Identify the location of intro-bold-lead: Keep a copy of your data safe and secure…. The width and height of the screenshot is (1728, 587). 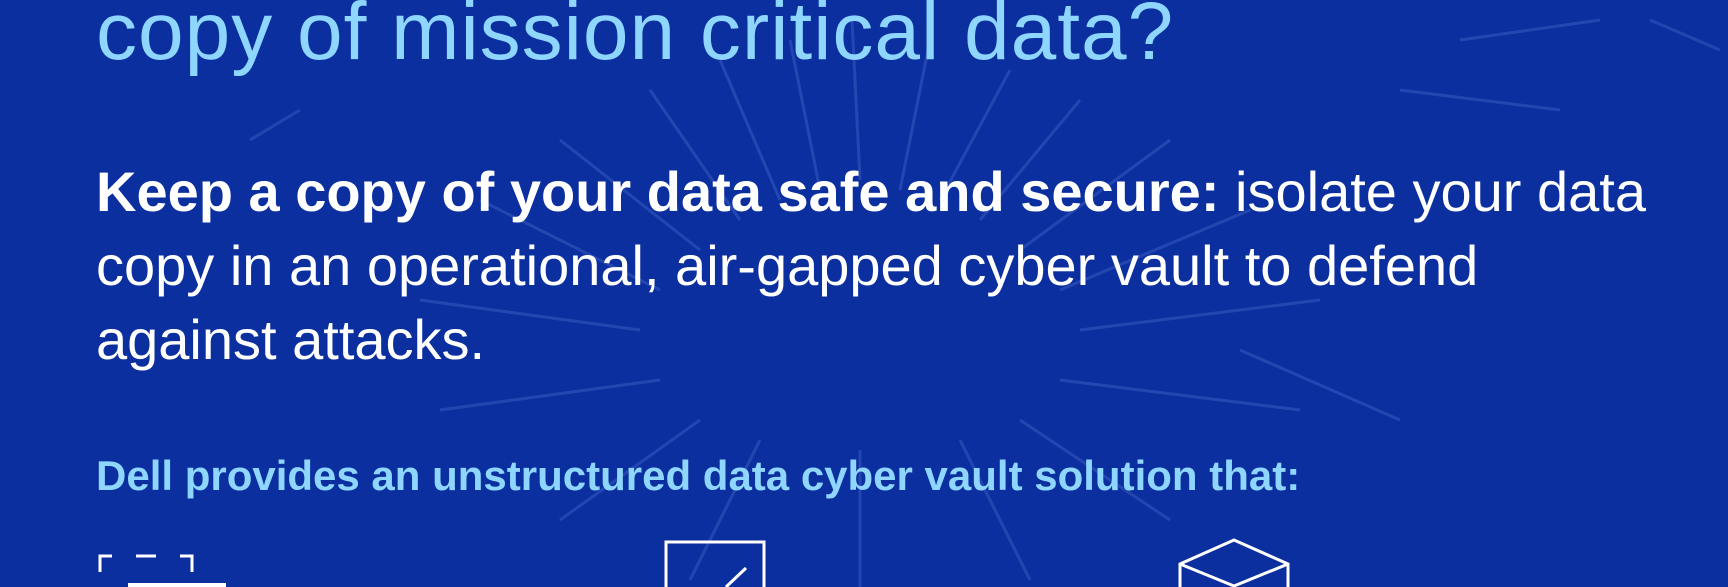
(658, 191).